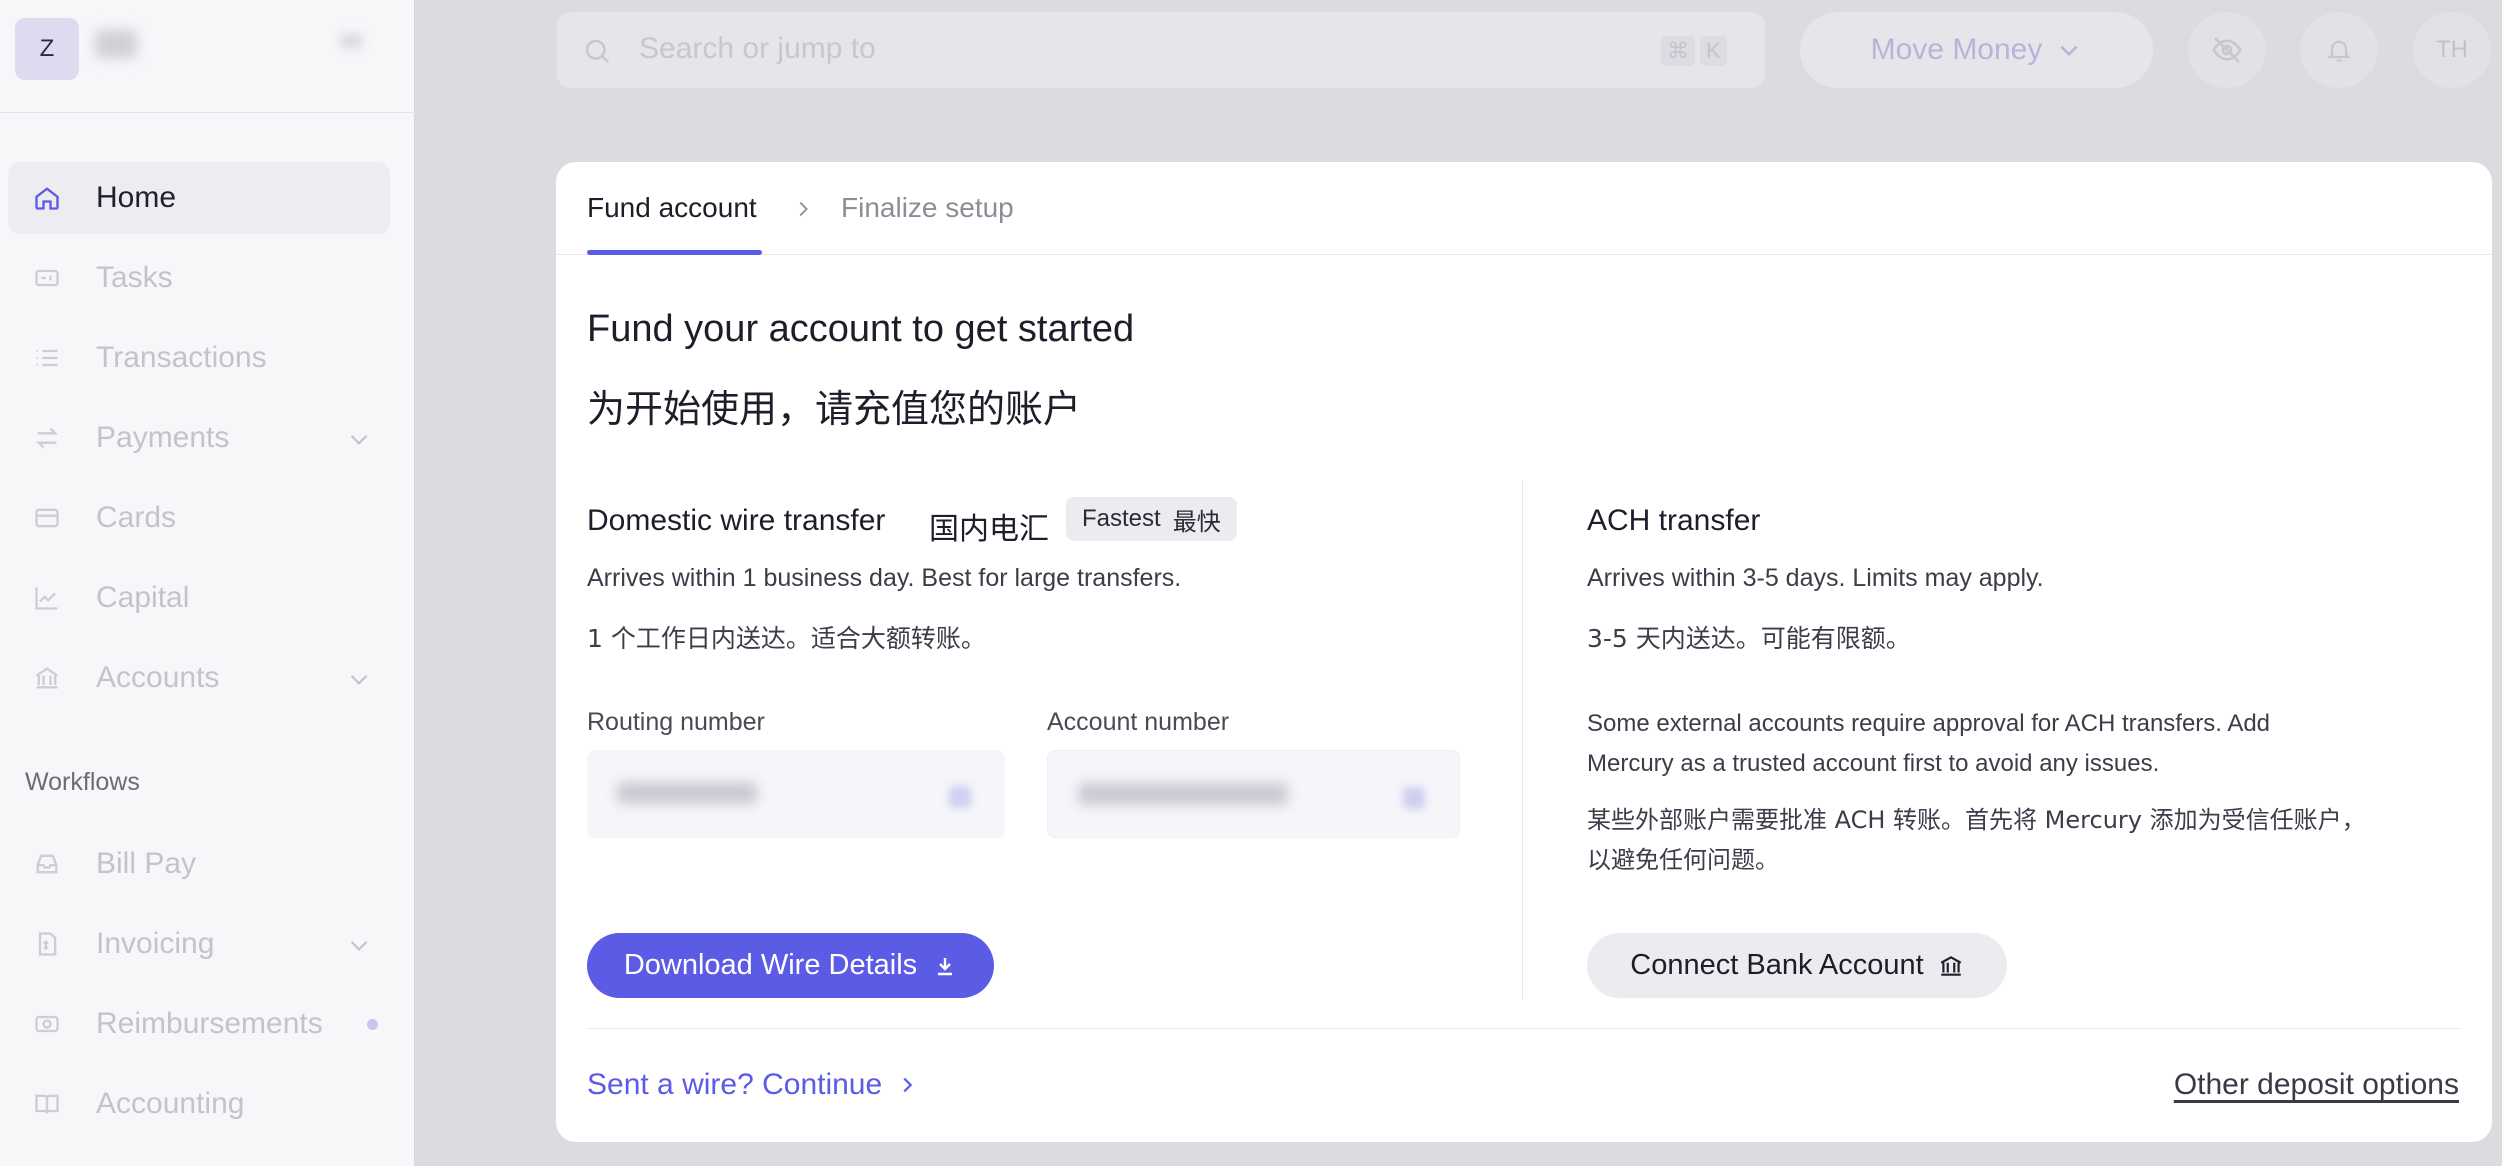  I want to click on sidebar-item-home: Home, so click(199, 198).